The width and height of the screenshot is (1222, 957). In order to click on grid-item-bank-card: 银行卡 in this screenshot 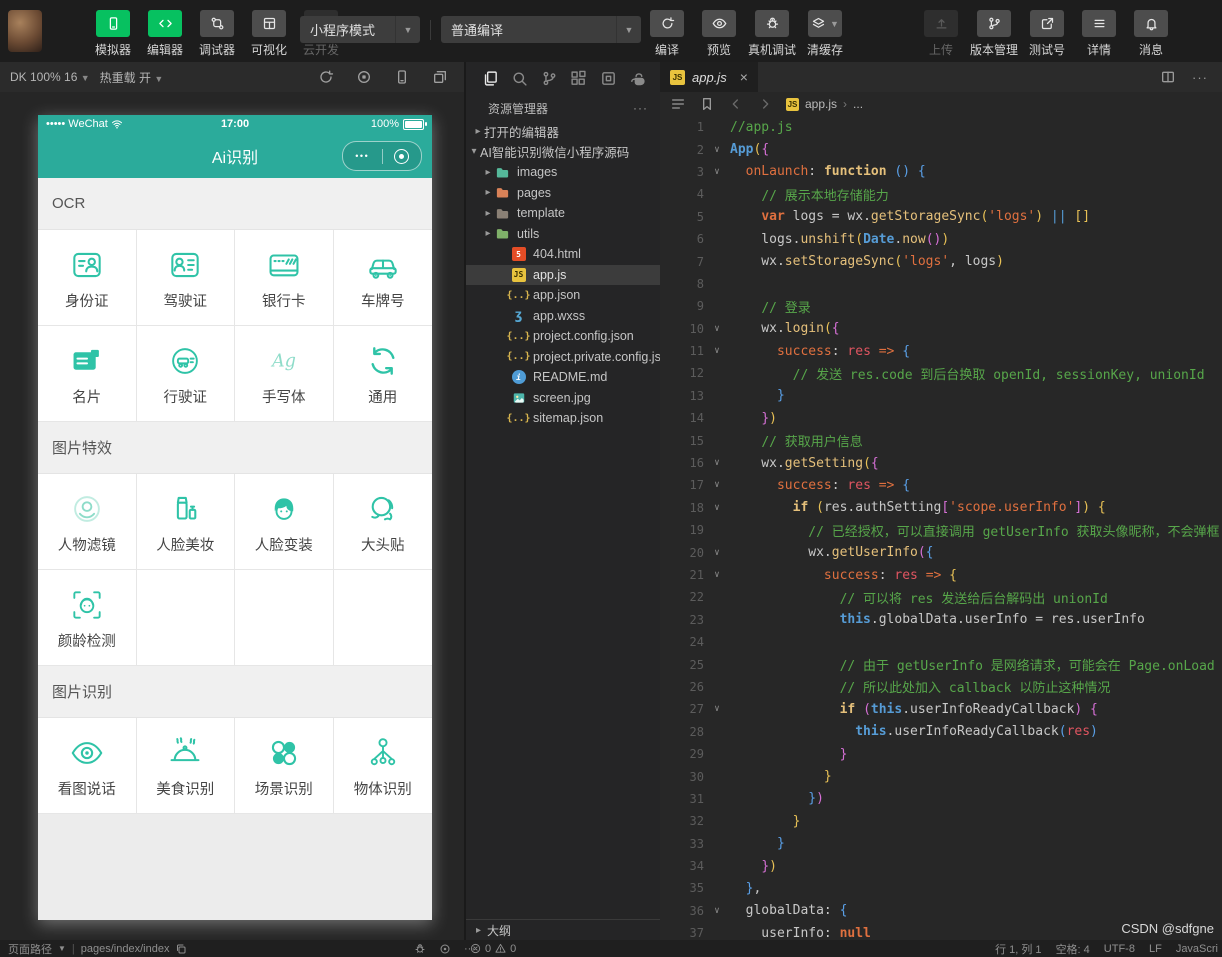, I will do `click(284, 278)`.